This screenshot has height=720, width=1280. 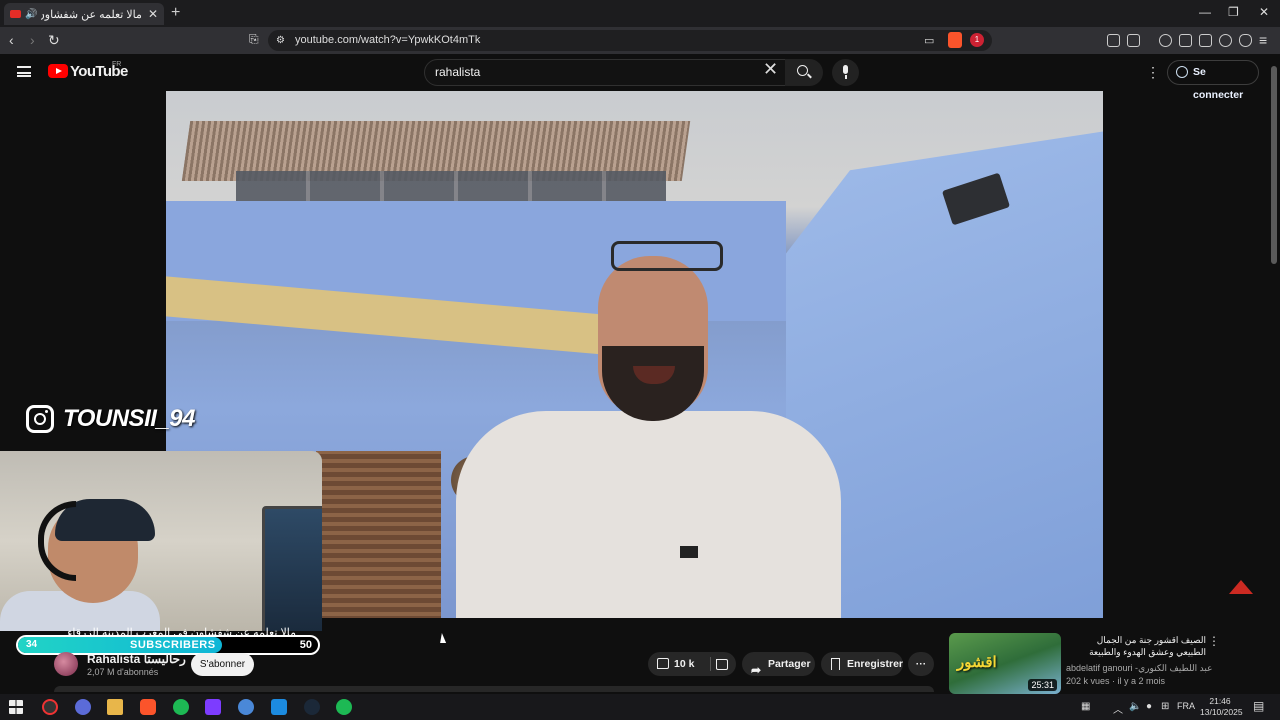 I want to click on channel-name: Rahalista رحاليستا, so click(x=136, y=659).